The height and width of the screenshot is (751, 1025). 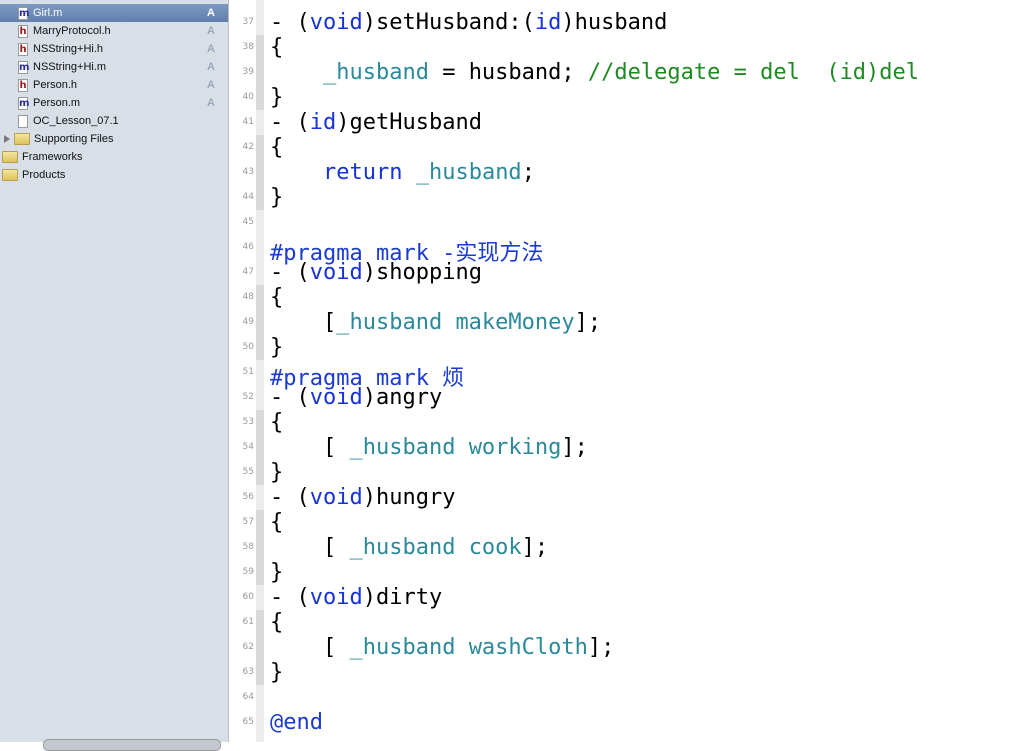 What do you see at coordinates (248, 497) in the screenshot?
I see `line-number: 56` at bounding box center [248, 497].